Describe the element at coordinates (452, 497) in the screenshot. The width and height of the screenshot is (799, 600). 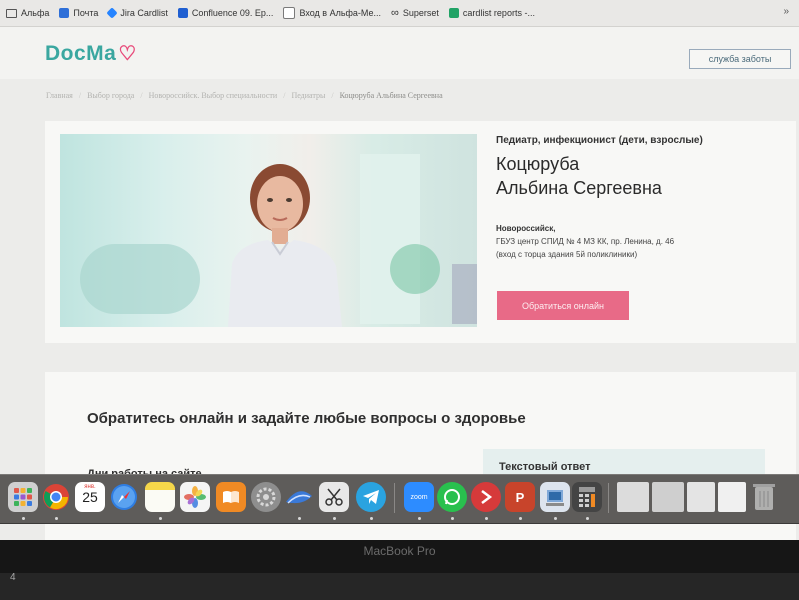
I see `whatsapp-icon` at that location.